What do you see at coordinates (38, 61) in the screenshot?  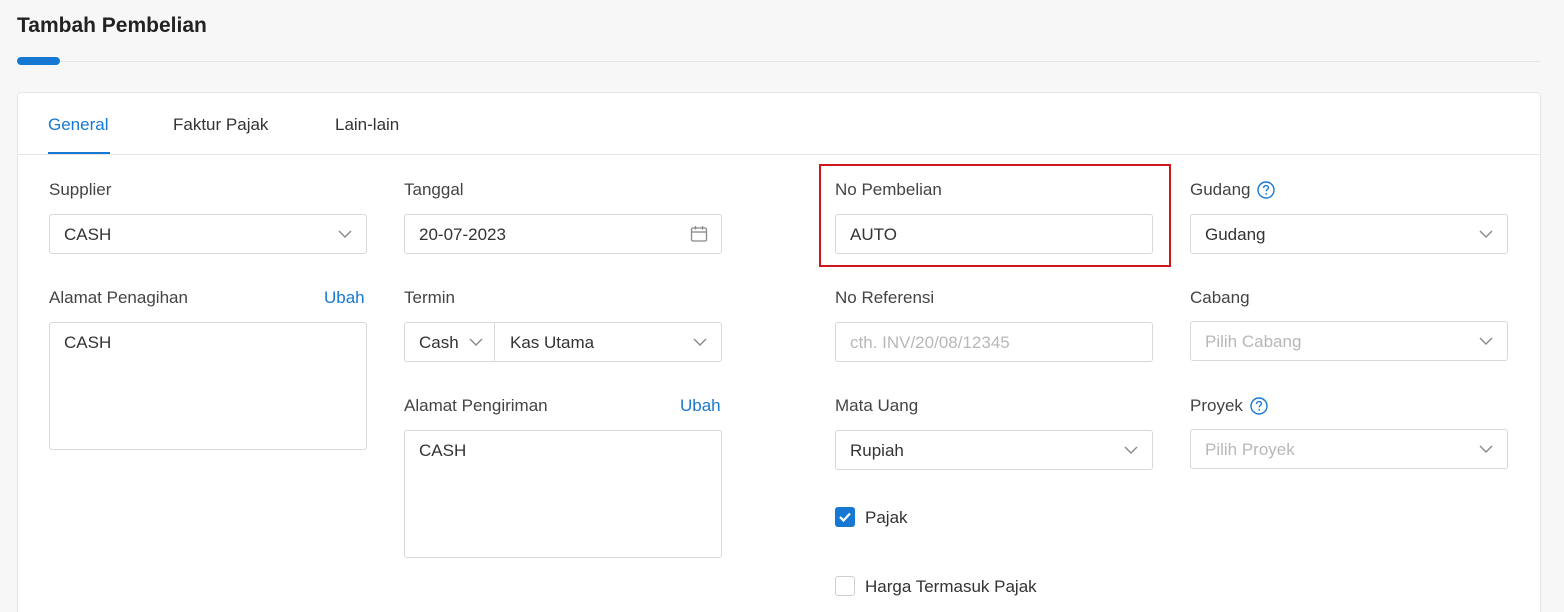 I see `title-accent-bar` at bounding box center [38, 61].